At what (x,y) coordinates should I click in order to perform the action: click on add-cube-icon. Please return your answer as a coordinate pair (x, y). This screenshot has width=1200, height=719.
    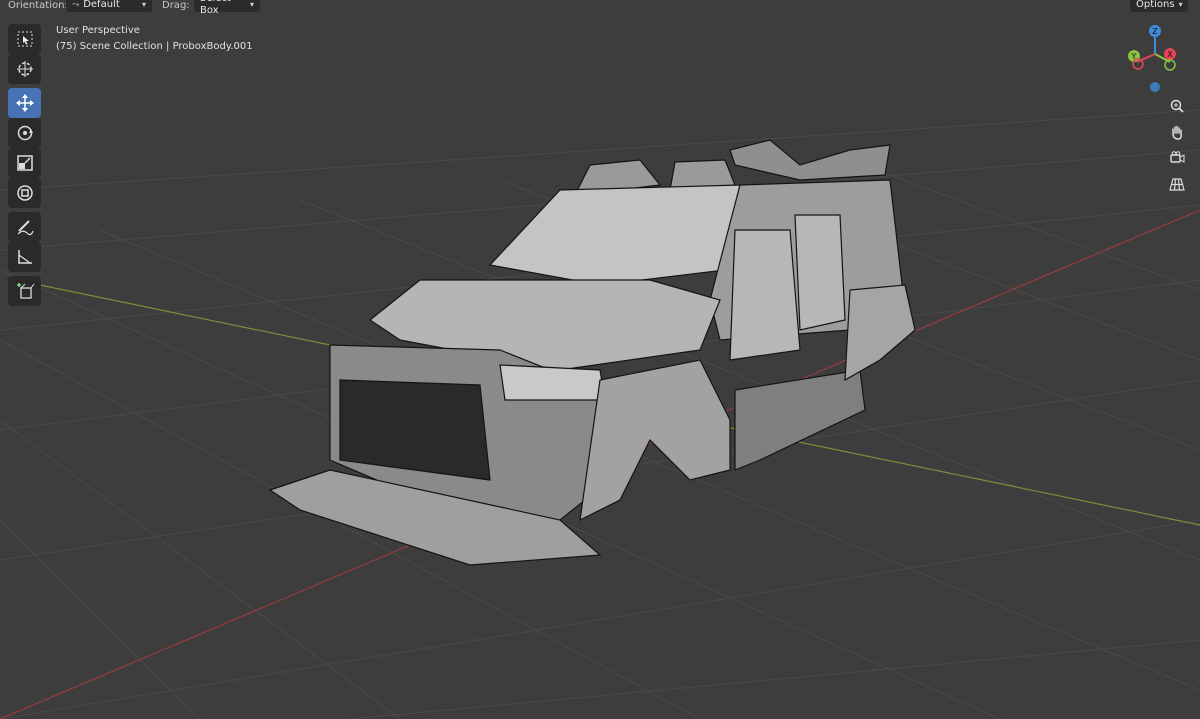
    Looking at the image, I should click on (25, 291).